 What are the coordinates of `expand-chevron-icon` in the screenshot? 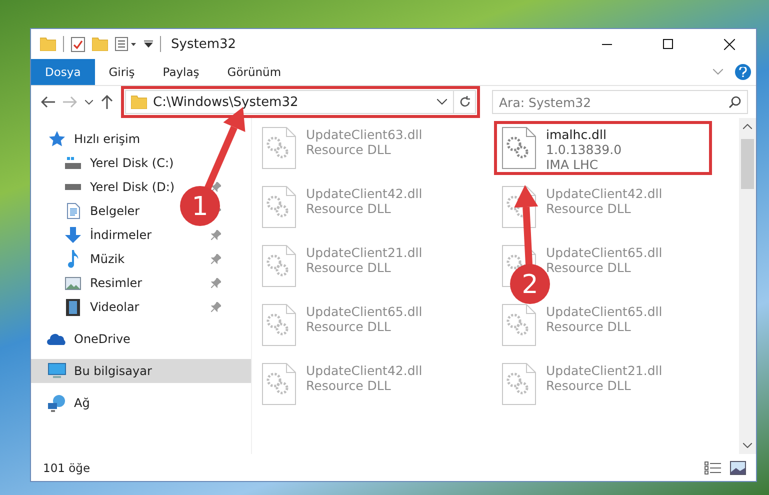 It's located at (718, 72).